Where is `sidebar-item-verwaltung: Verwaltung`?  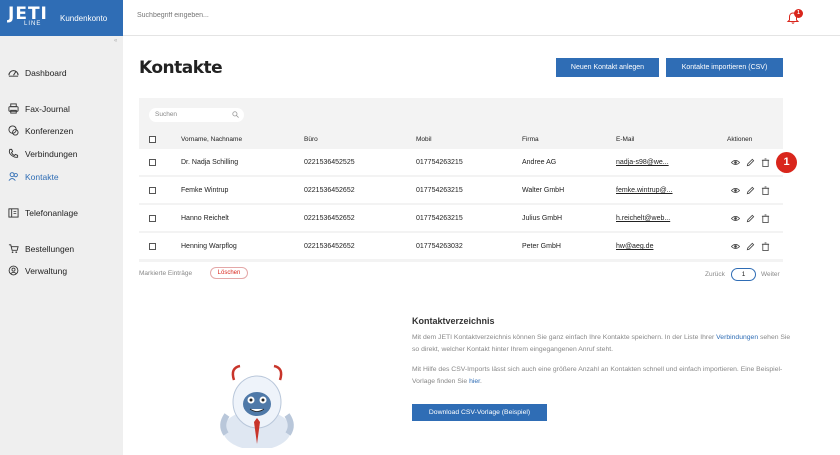 sidebar-item-verwaltung: Verwaltung is located at coordinates (37, 270).